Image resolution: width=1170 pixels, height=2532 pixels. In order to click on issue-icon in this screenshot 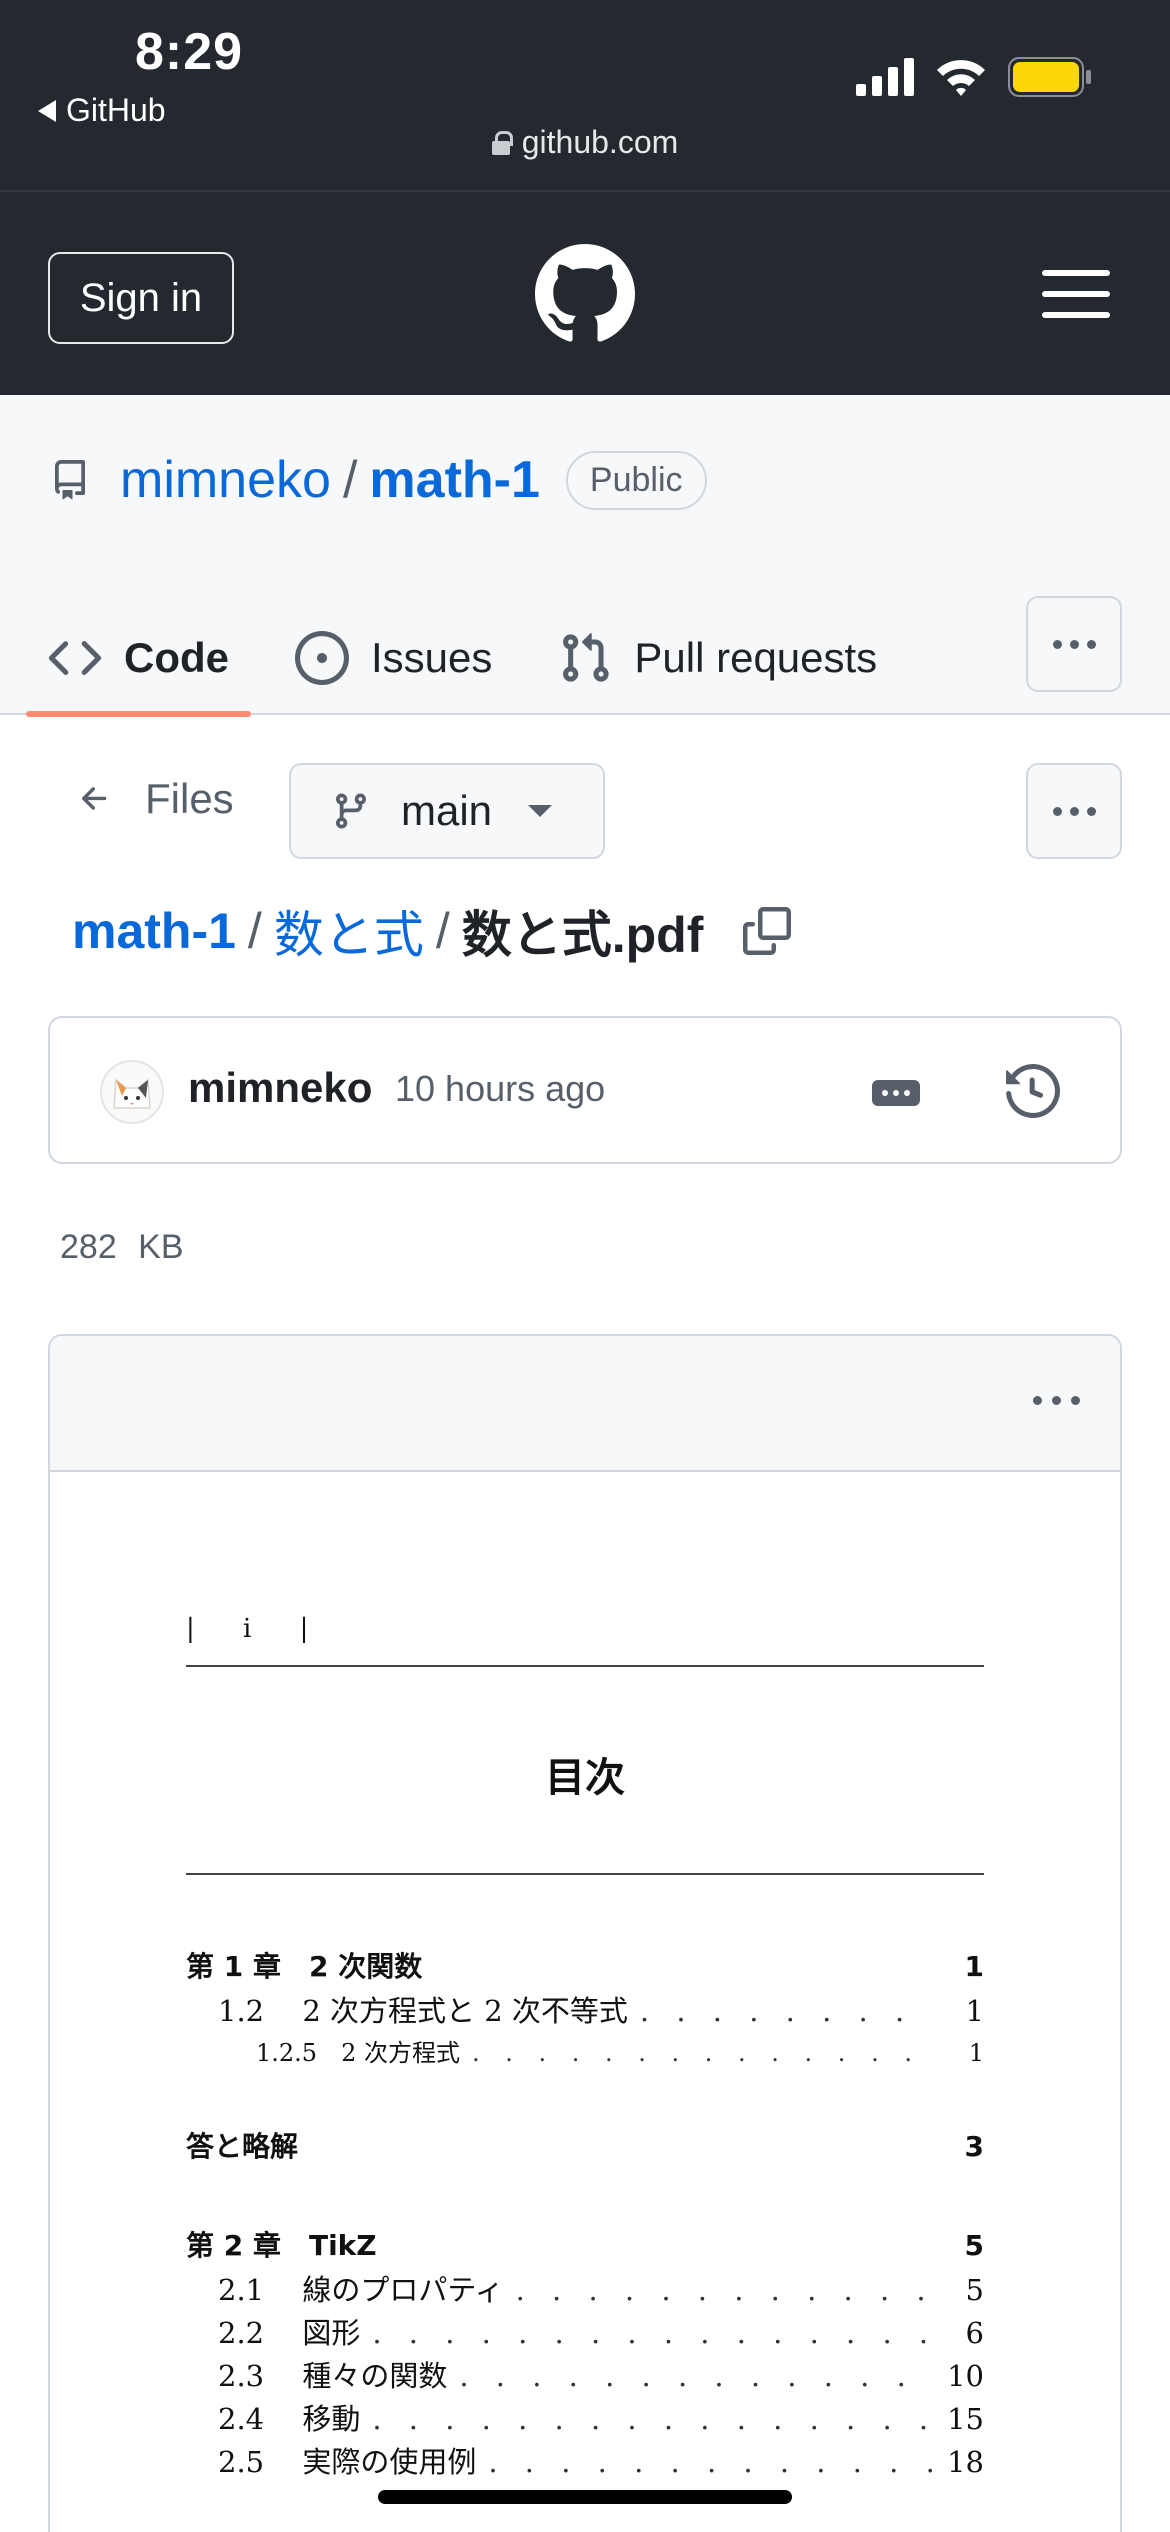, I will do `click(322, 657)`.